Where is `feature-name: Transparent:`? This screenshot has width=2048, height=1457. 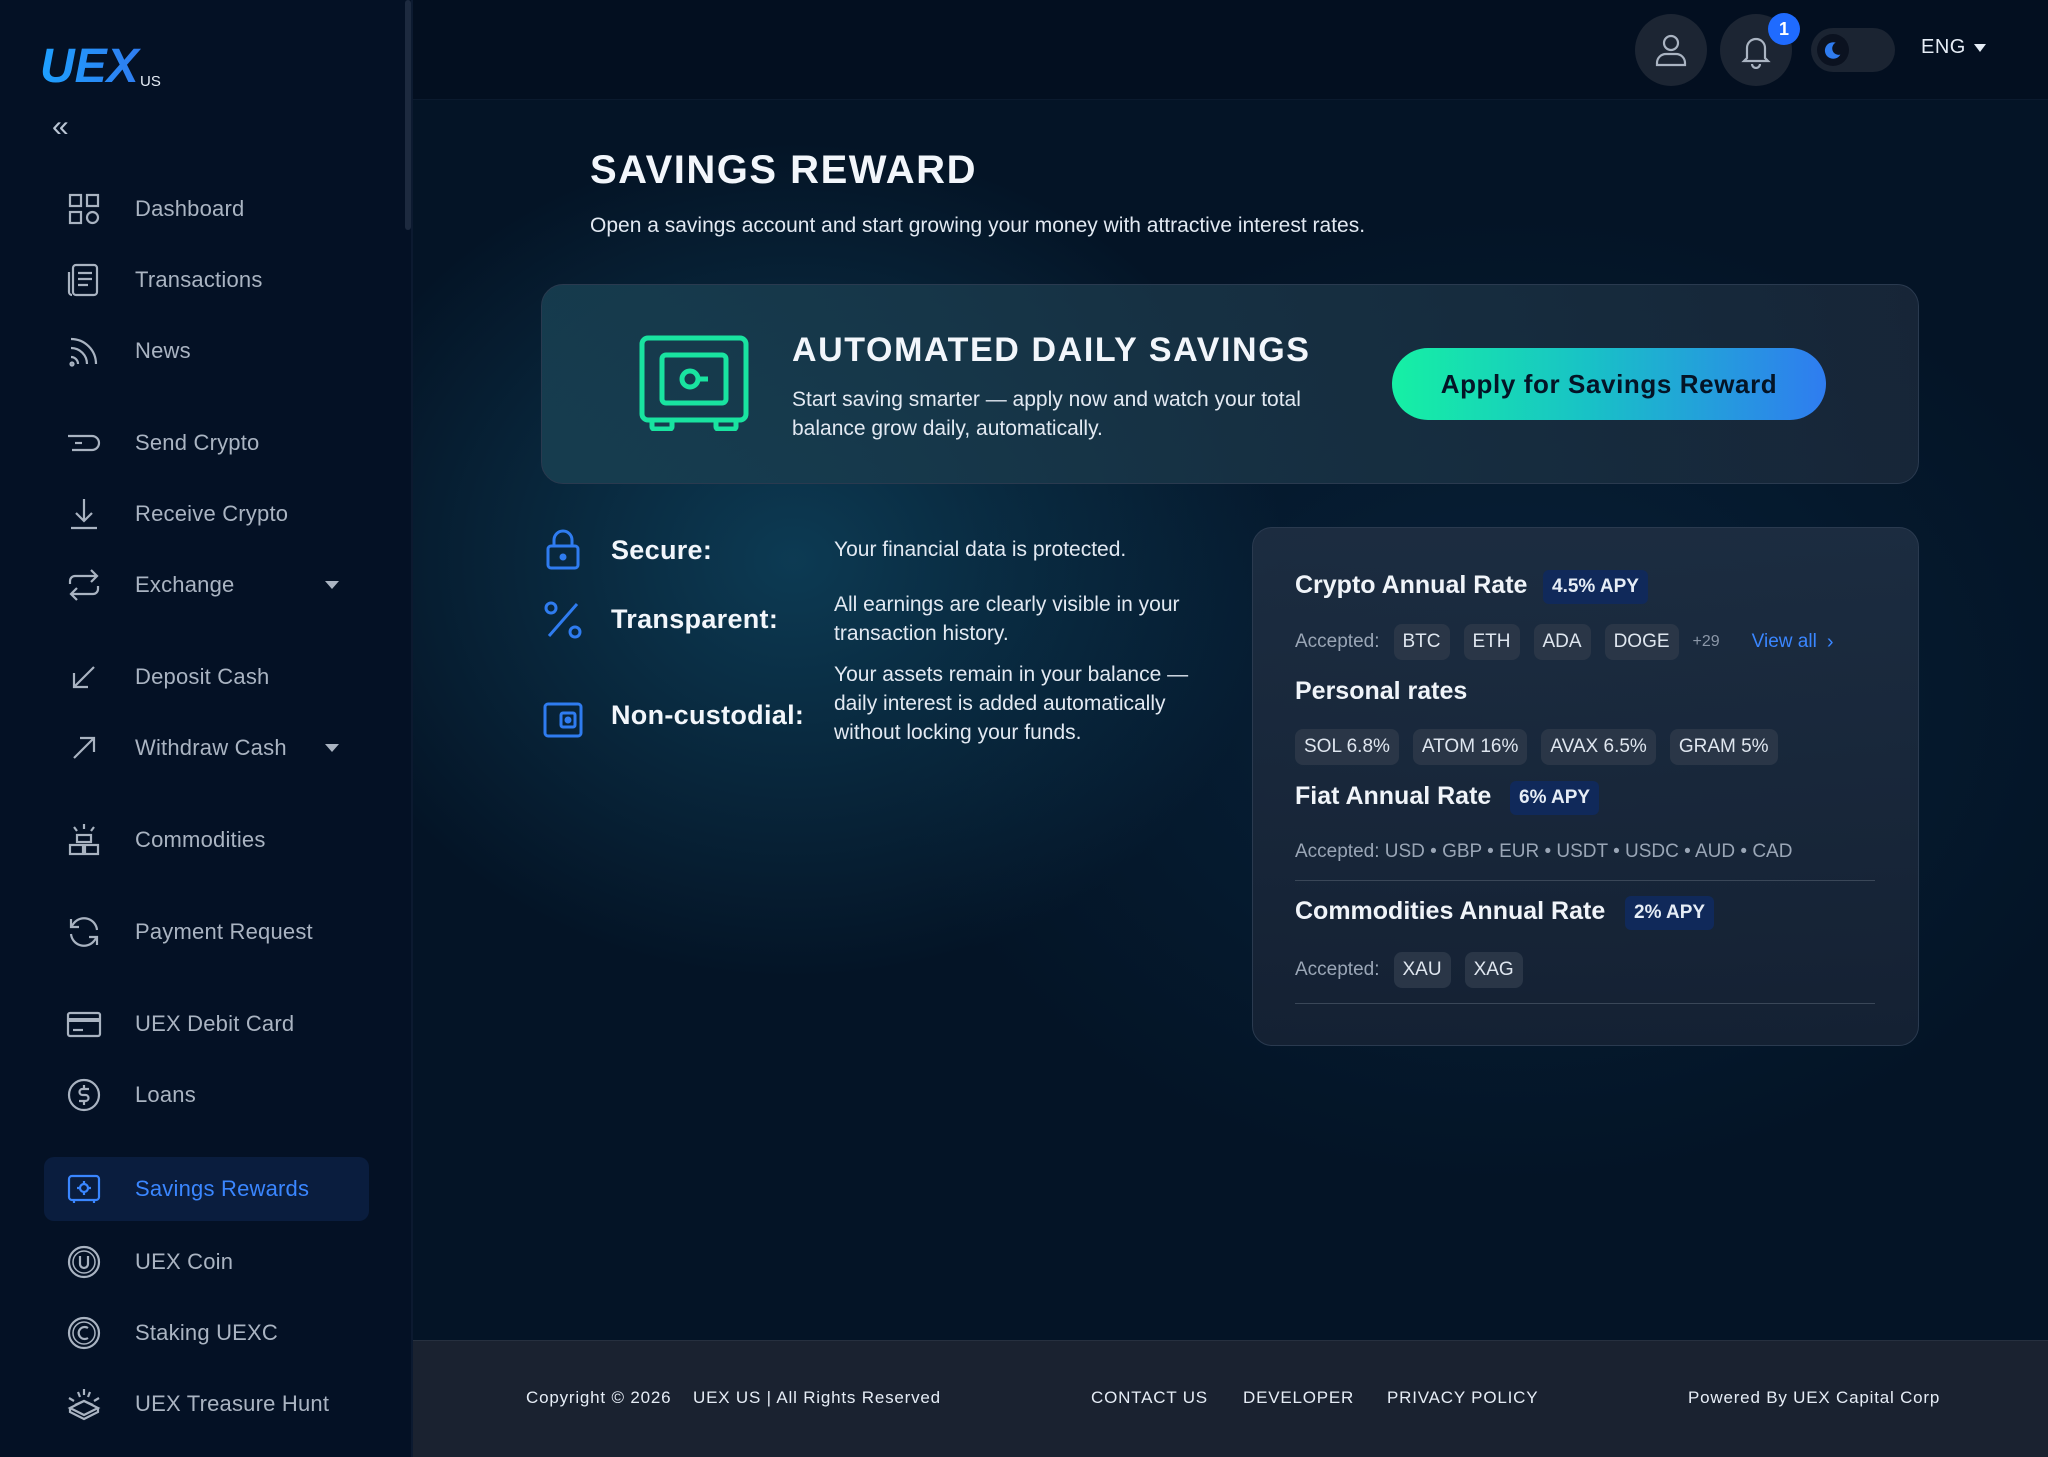 feature-name: Transparent: is located at coordinates (695, 619).